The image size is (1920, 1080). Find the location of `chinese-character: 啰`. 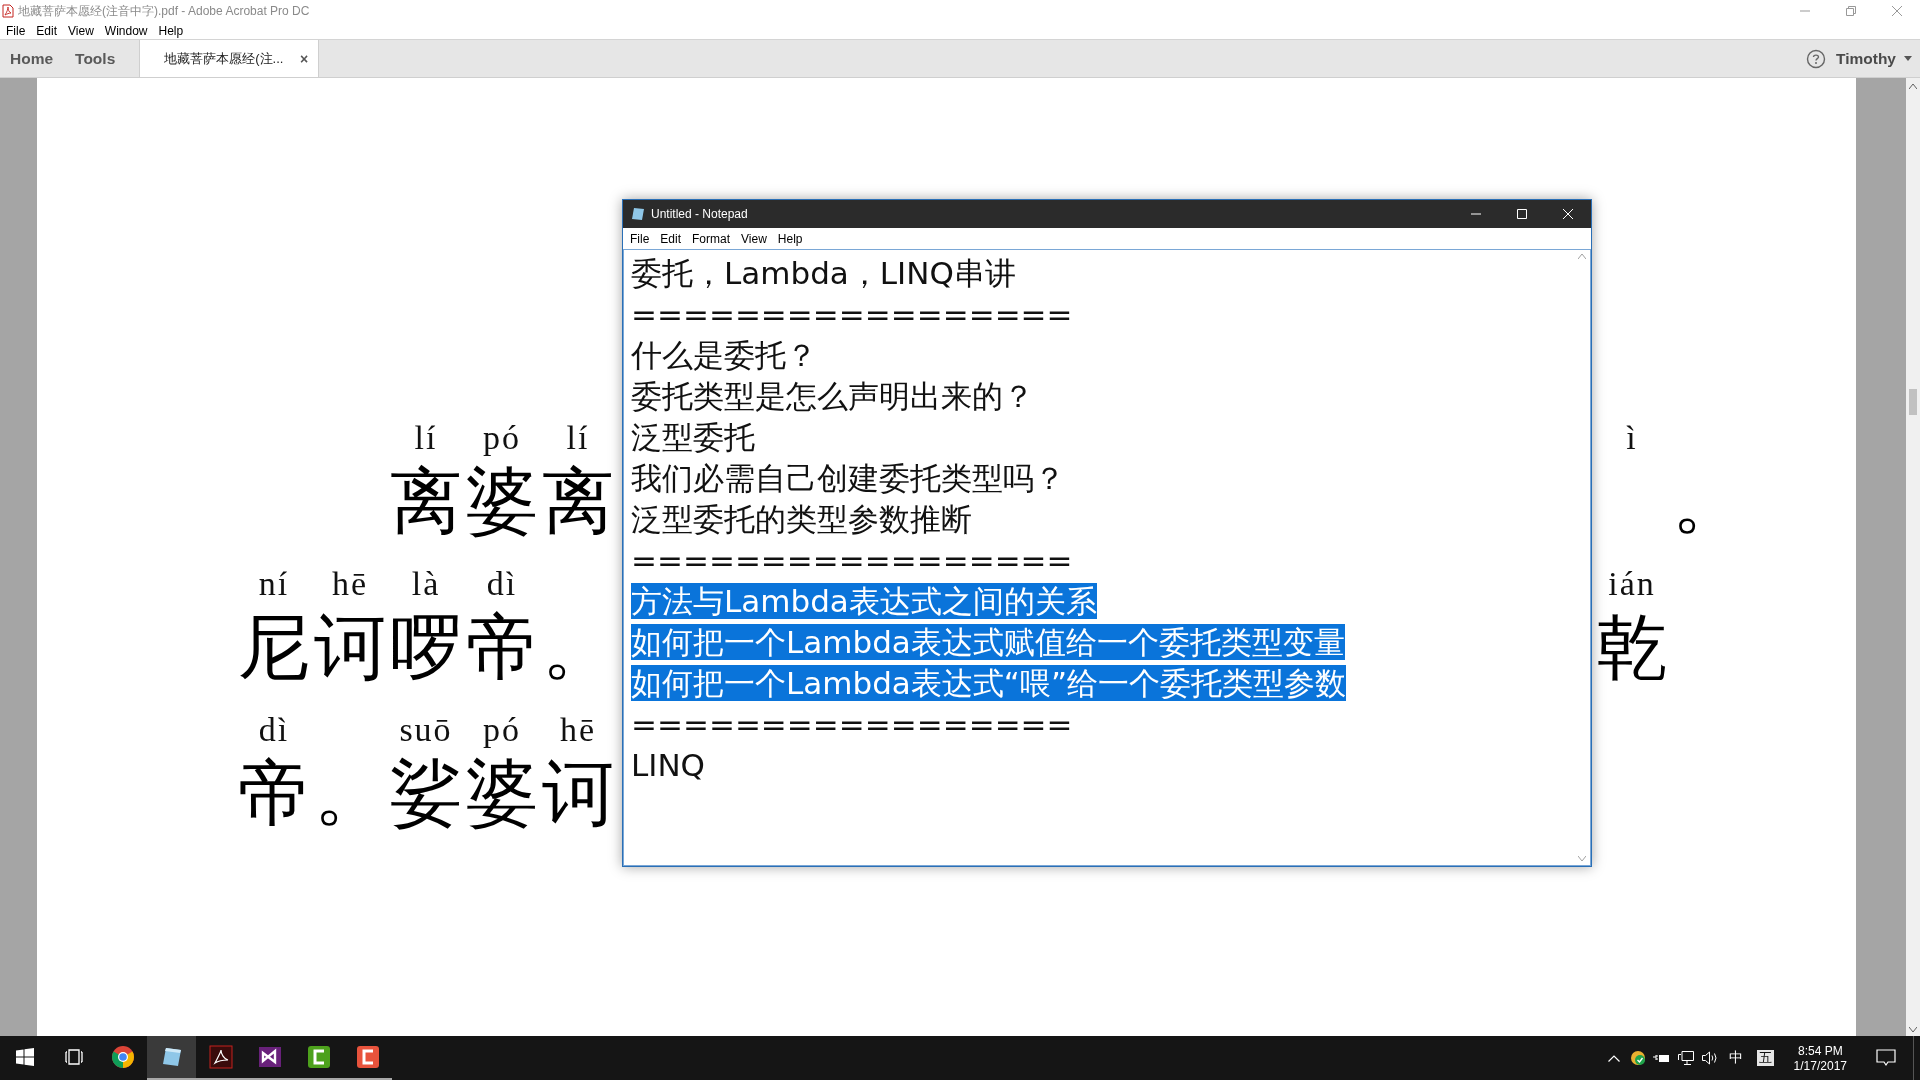

chinese-character: 啰 is located at coordinates (426, 647).